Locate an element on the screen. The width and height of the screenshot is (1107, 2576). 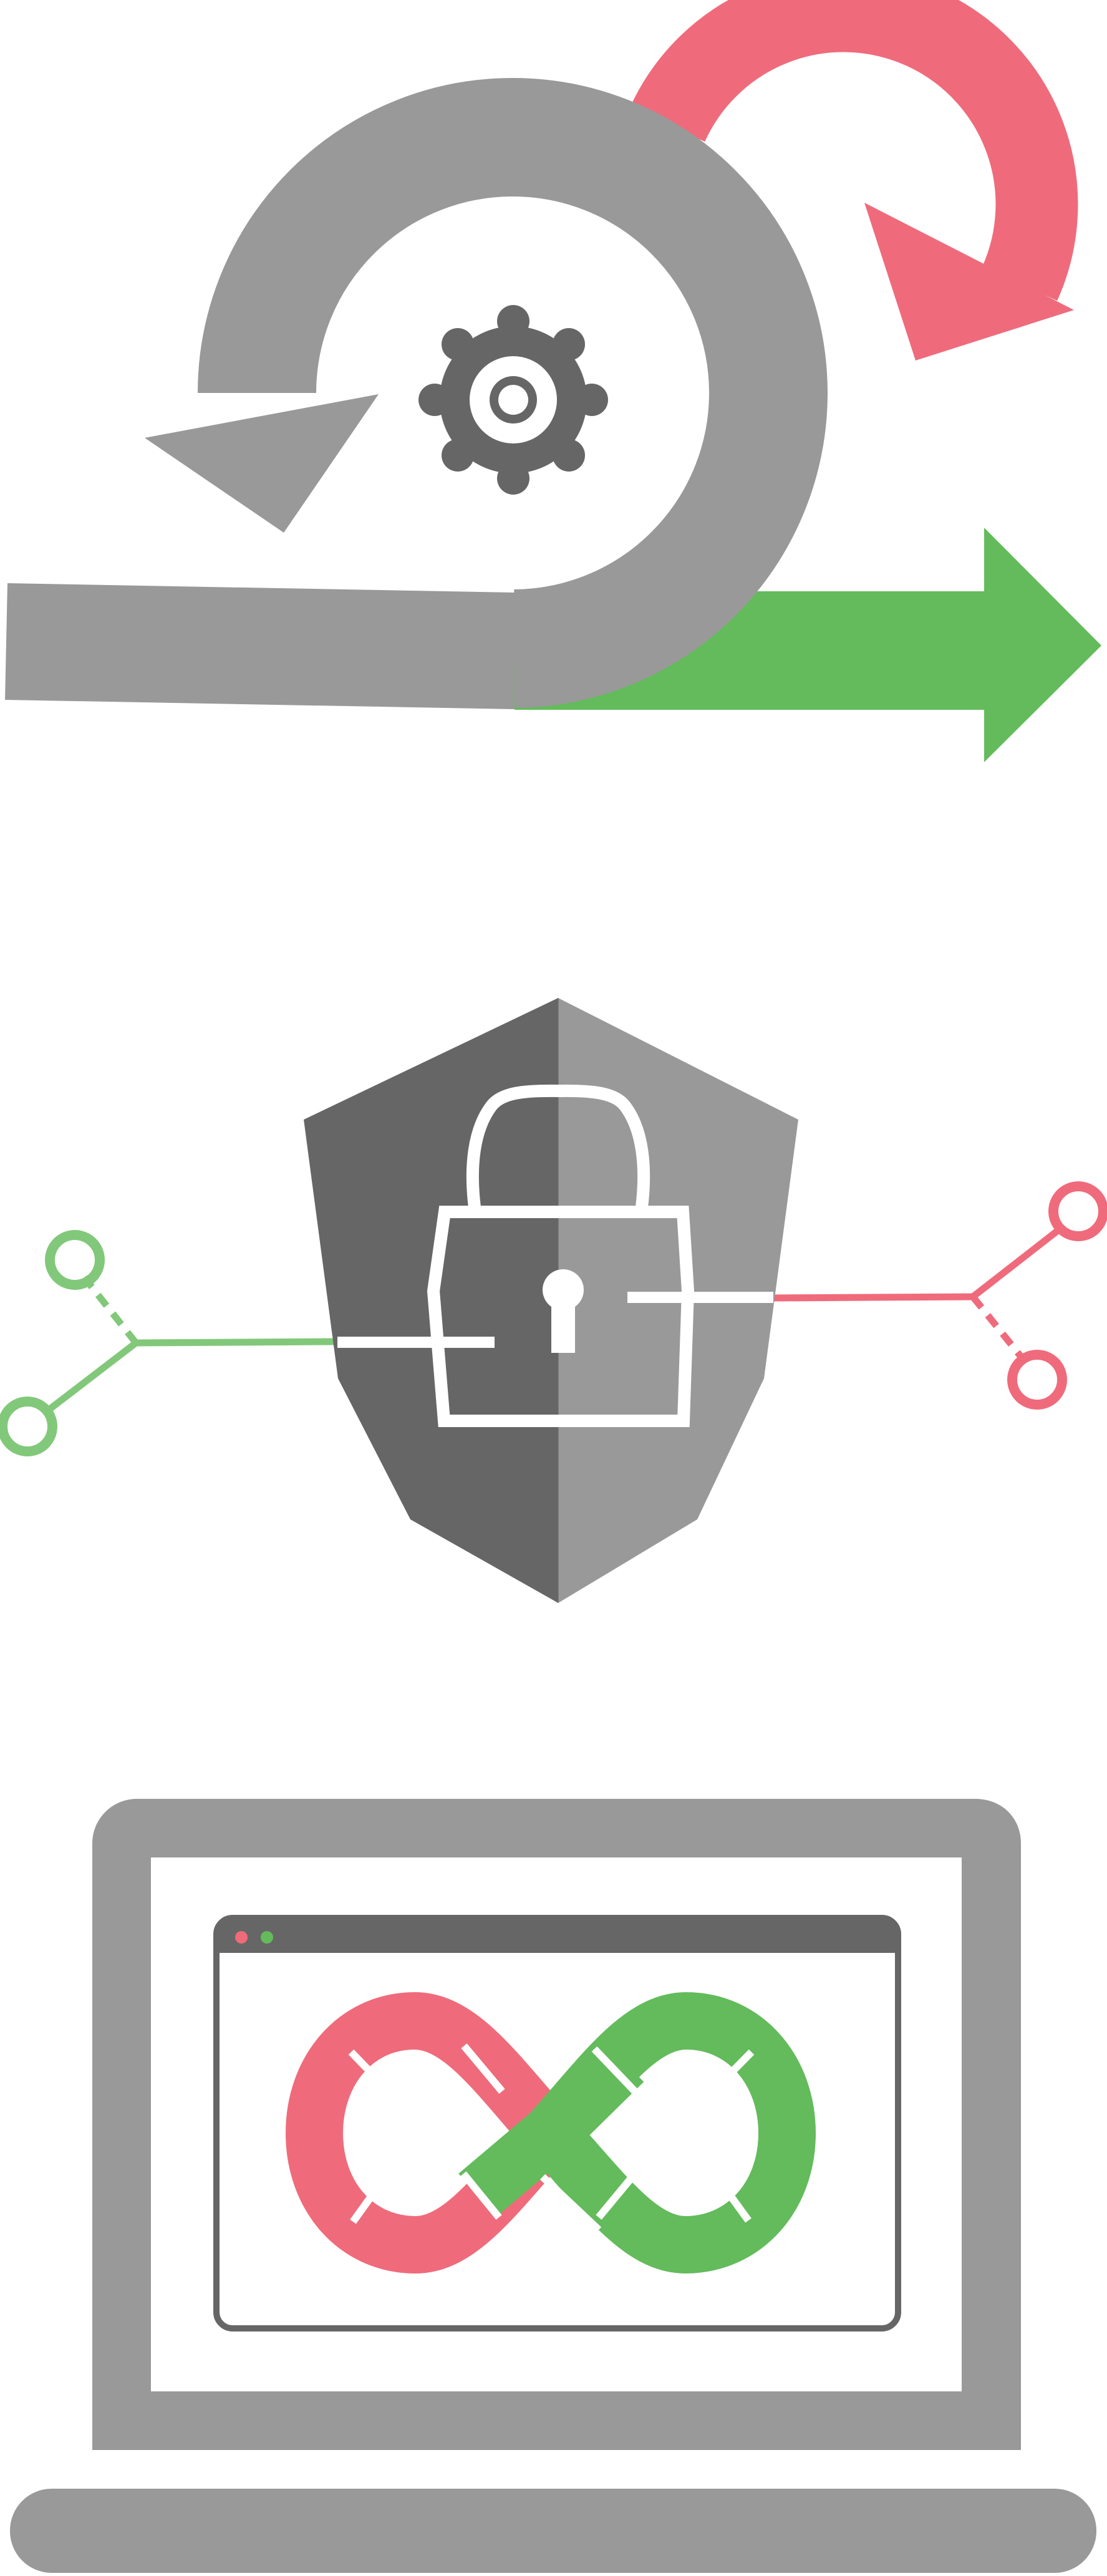
left-network-node-icon is located at coordinates (167, 1343).